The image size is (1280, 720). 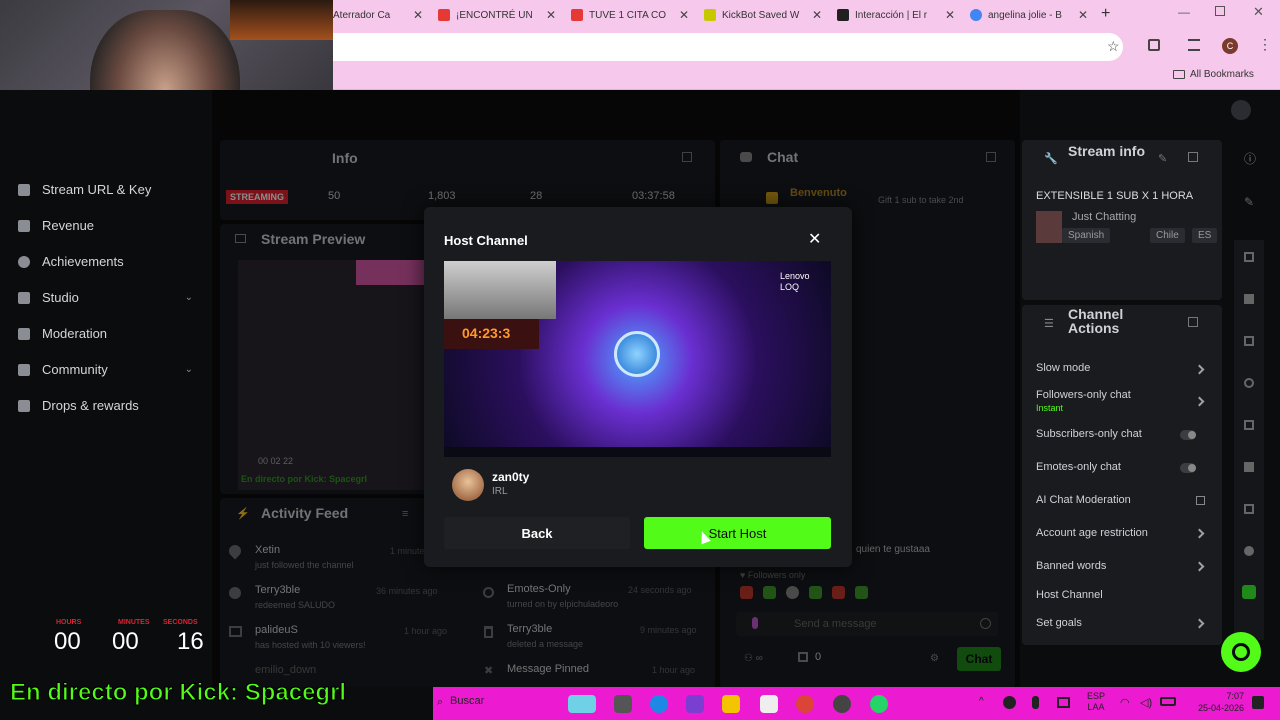 What do you see at coordinates (1249, 202) in the screenshot?
I see `pencil-icon: ✎` at bounding box center [1249, 202].